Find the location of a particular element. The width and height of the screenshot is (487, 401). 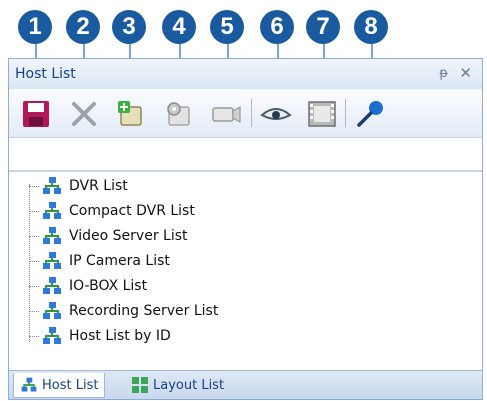

add-device-button is located at coordinates (130, 114).